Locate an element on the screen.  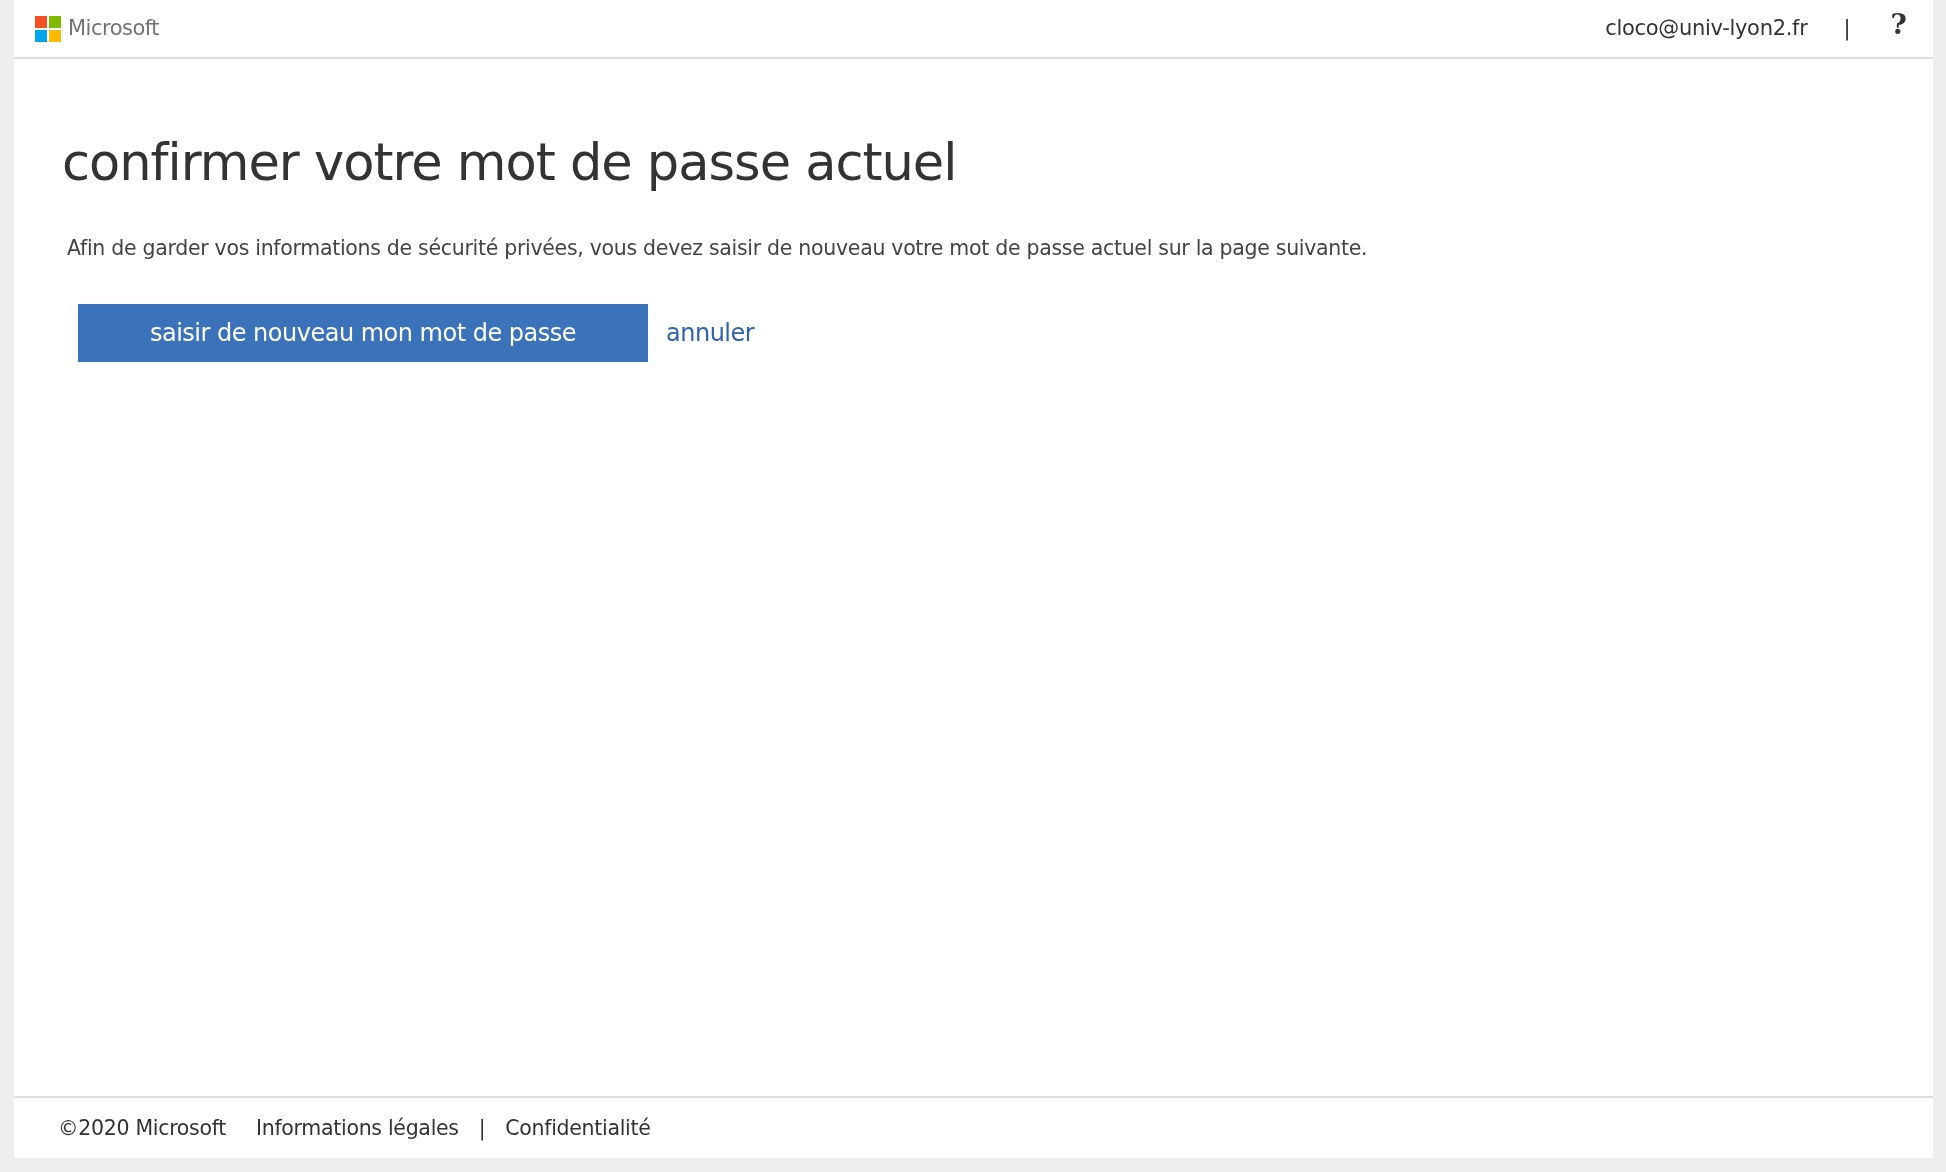
footer-link: Informations légales is located at coordinates (357, 1128).